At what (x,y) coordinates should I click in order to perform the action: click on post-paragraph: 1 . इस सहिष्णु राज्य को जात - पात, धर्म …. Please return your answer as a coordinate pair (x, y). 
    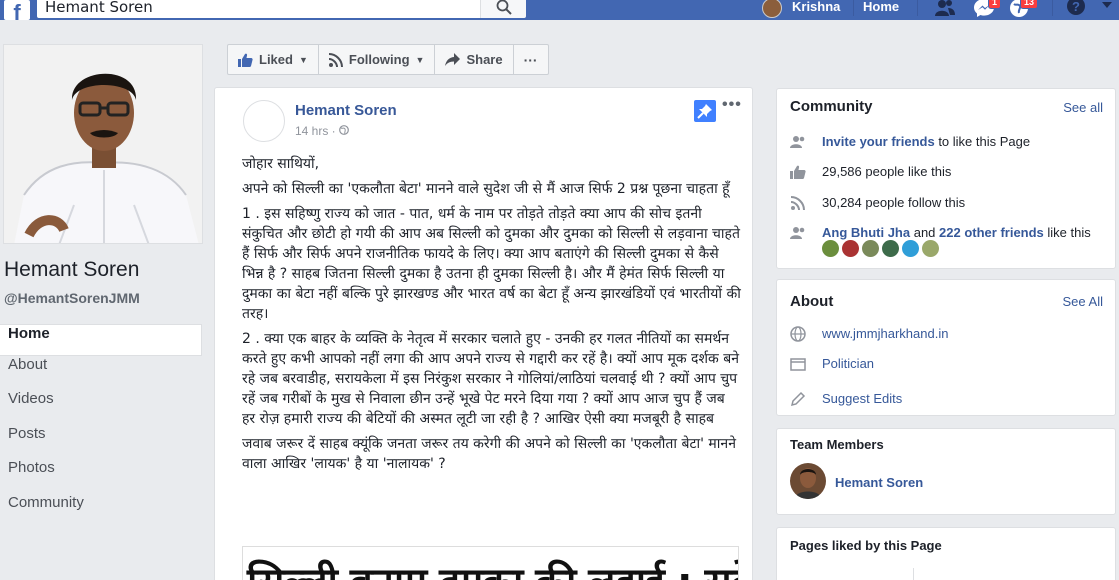
    Looking at the image, I should click on (491, 264).